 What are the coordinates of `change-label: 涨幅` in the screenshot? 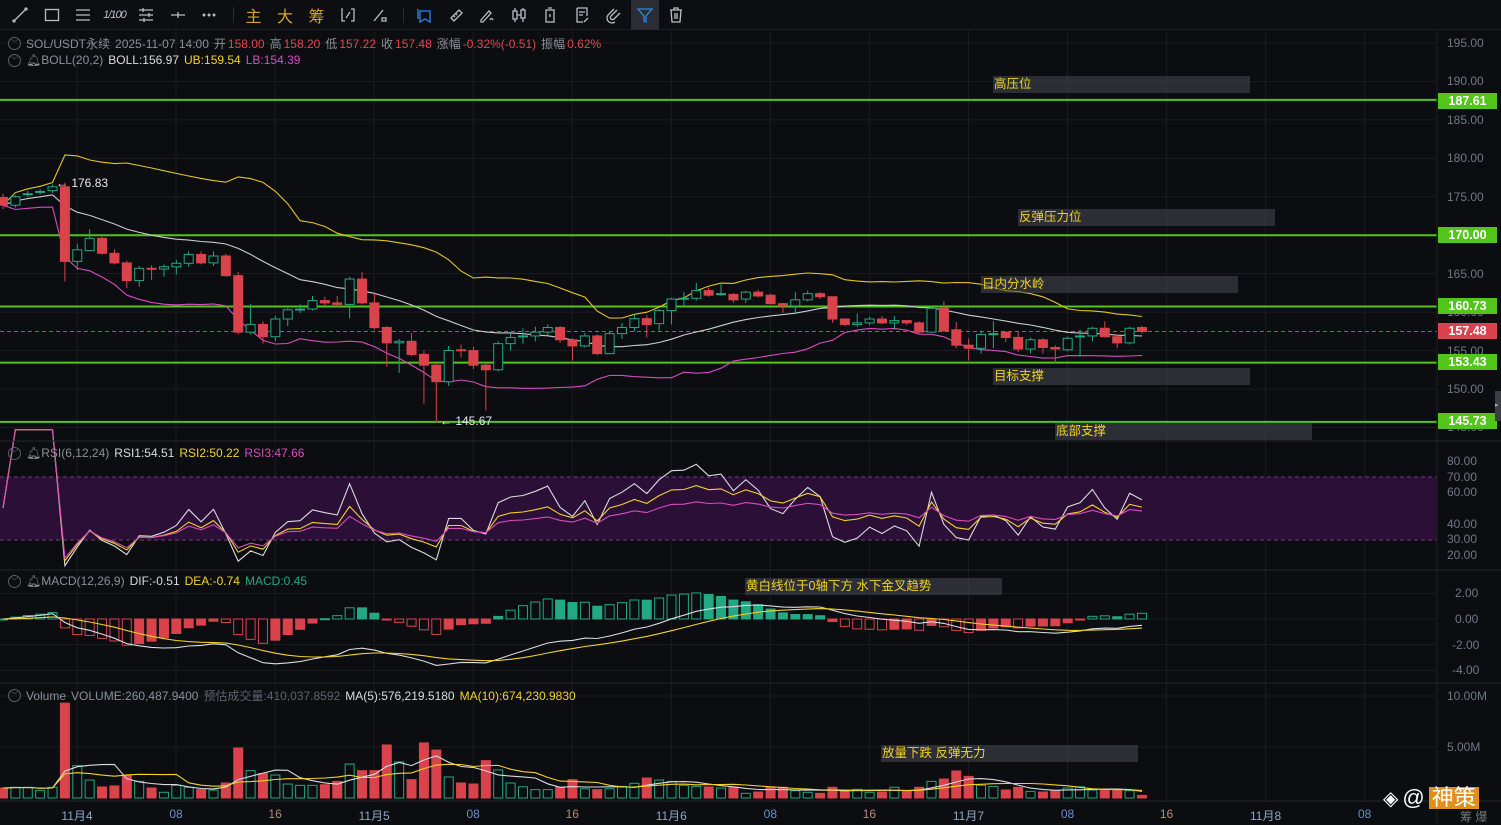 It's located at (448, 44).